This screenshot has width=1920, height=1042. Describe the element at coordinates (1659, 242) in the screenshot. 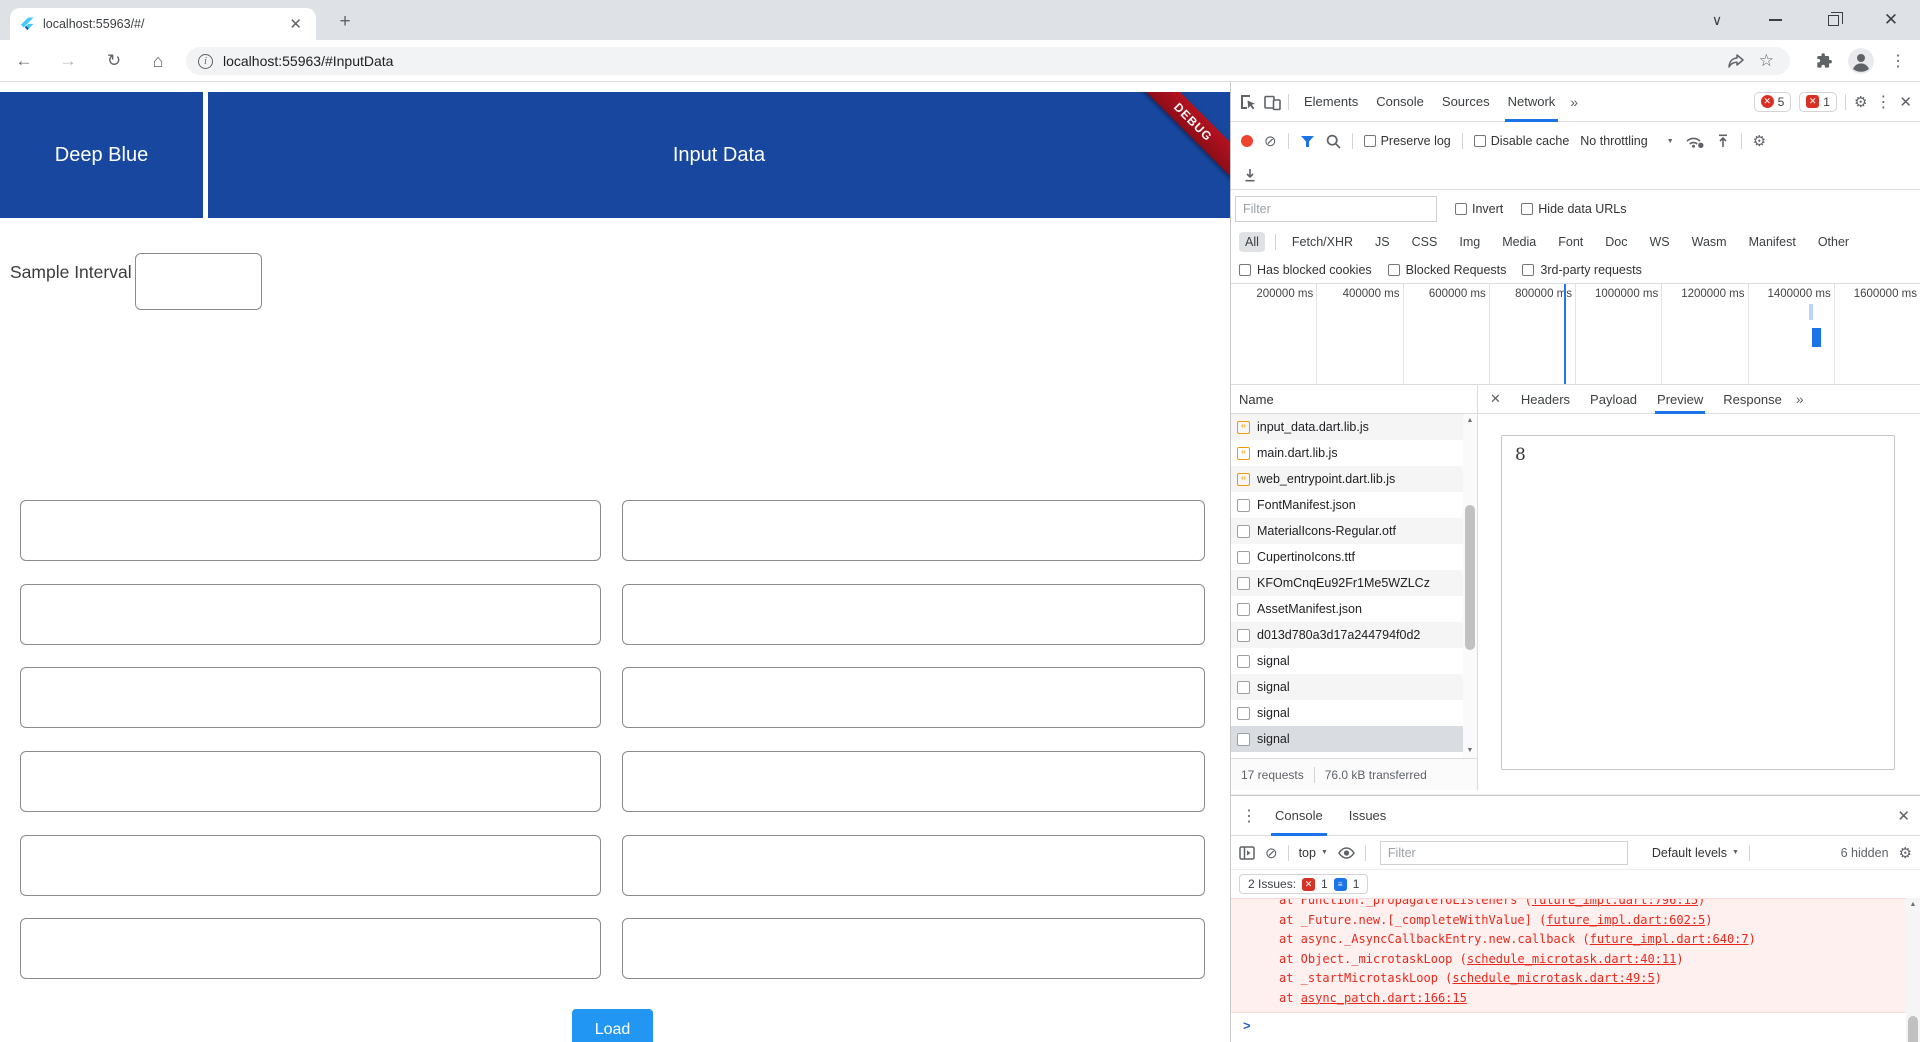

I see `type-filter-ws: WS` at that location.